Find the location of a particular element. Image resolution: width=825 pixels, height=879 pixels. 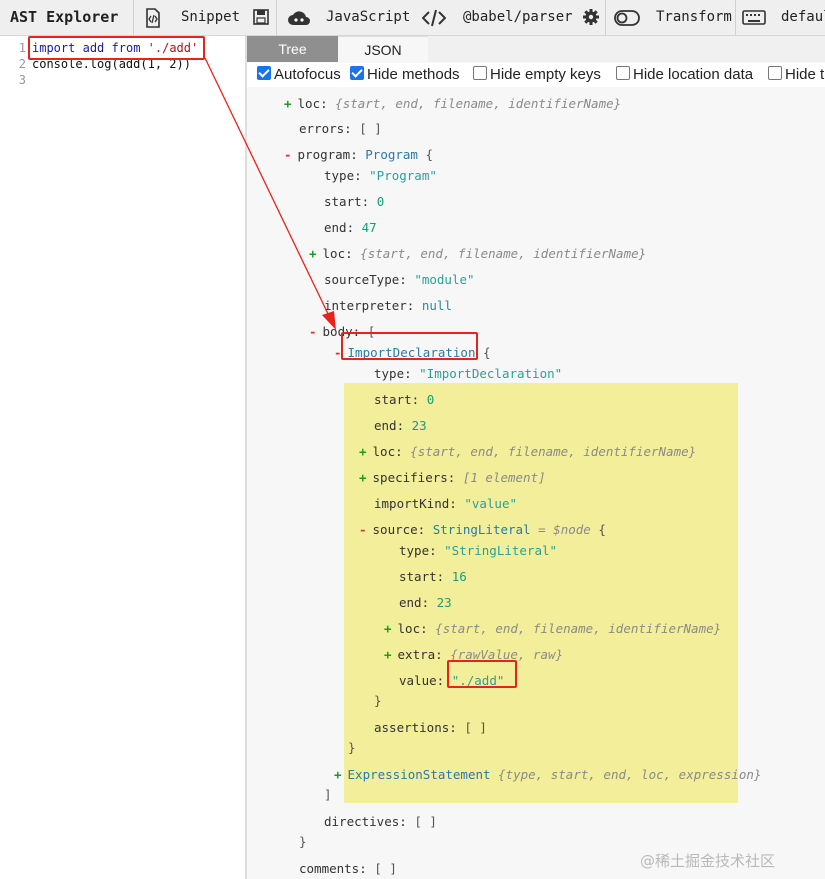

parser-select: @babel/parser is located at coordinates (518, 17).